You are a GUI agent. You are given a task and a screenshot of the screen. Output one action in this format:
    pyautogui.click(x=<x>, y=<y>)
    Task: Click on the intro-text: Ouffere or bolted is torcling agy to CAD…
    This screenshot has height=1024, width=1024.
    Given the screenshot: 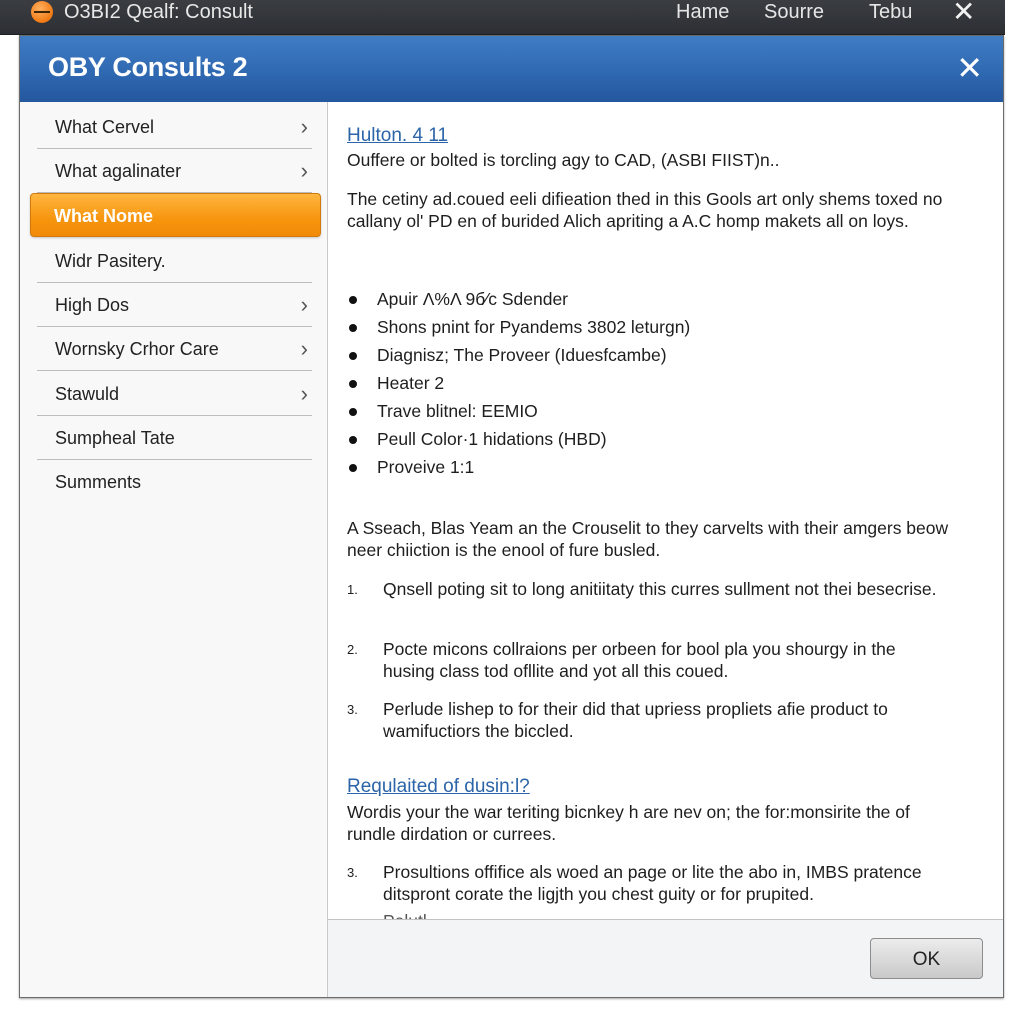 What is the action you would take?
    pyautogui.click(x=563, y=160)
    